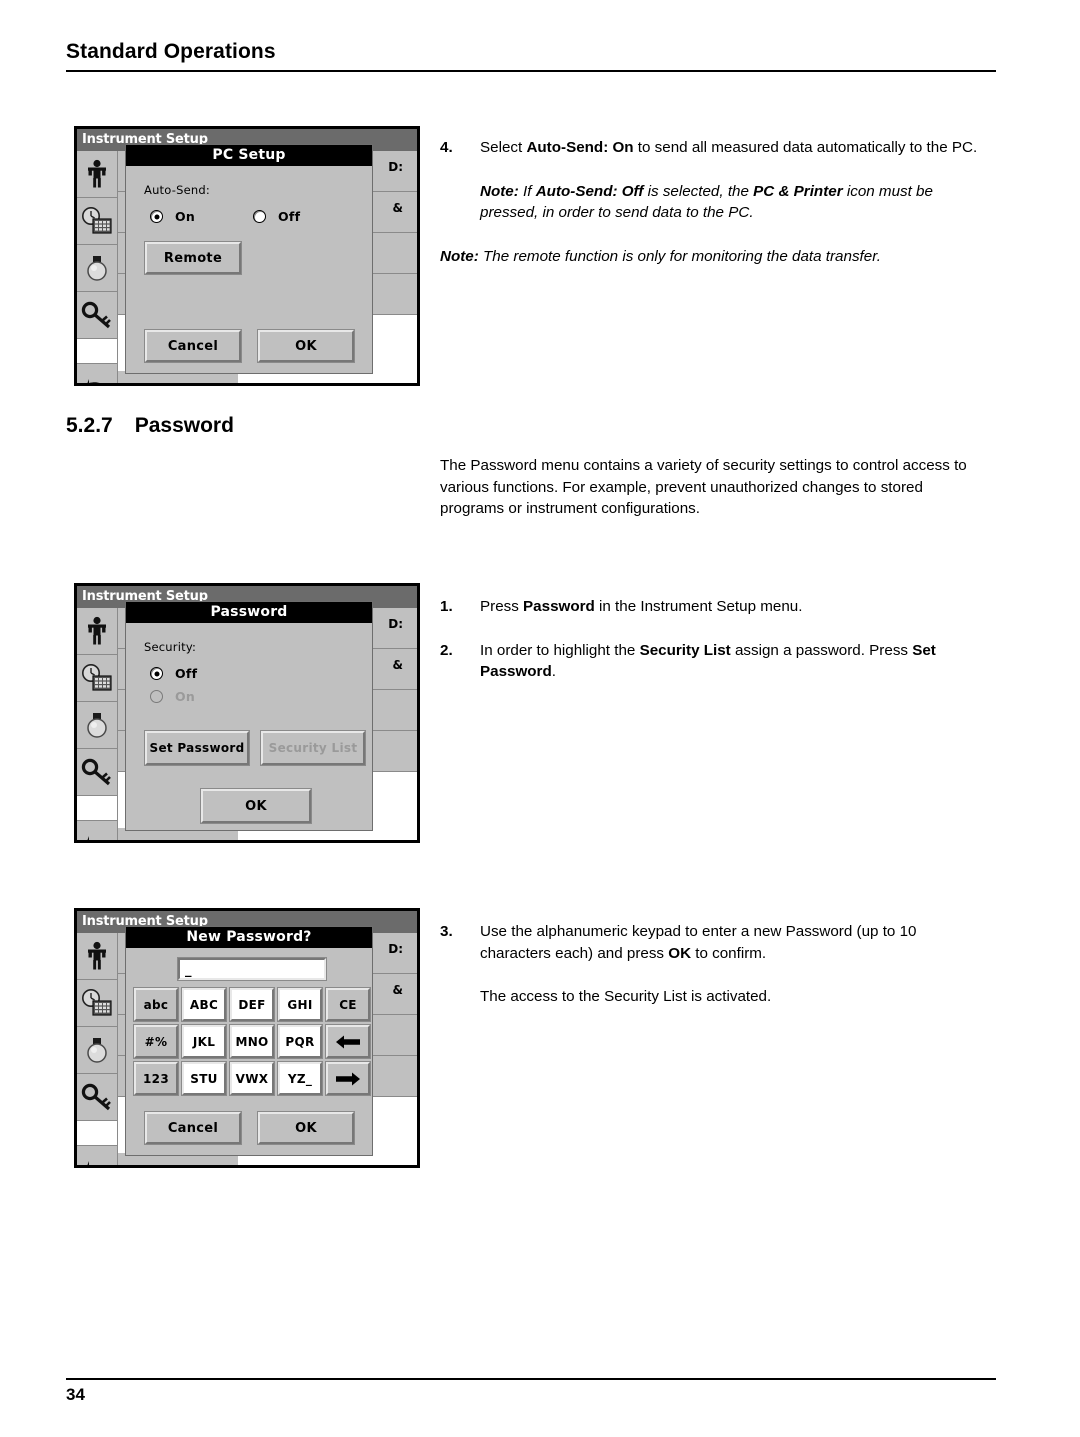  What do you see at coordinates (252, 1041) in the screenshot?
I see `key-MNO: MNO` at bounding box center [252, 1041].